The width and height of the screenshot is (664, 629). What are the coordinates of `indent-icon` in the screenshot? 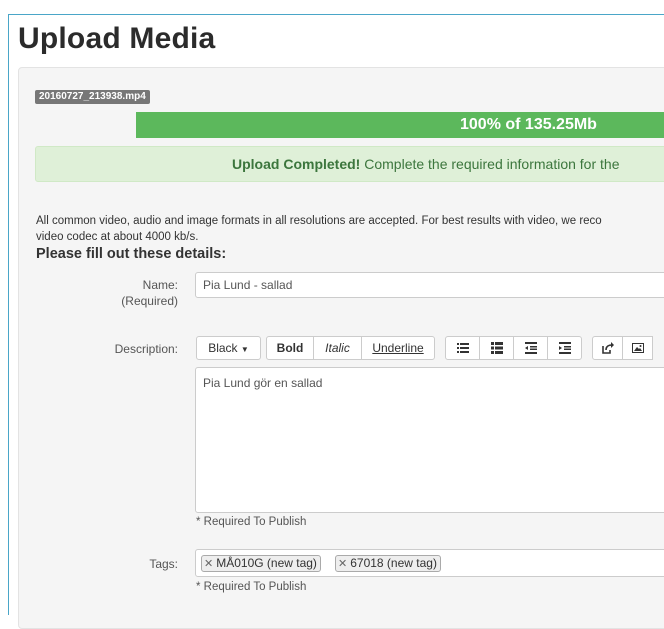 It's located at (564, 348).